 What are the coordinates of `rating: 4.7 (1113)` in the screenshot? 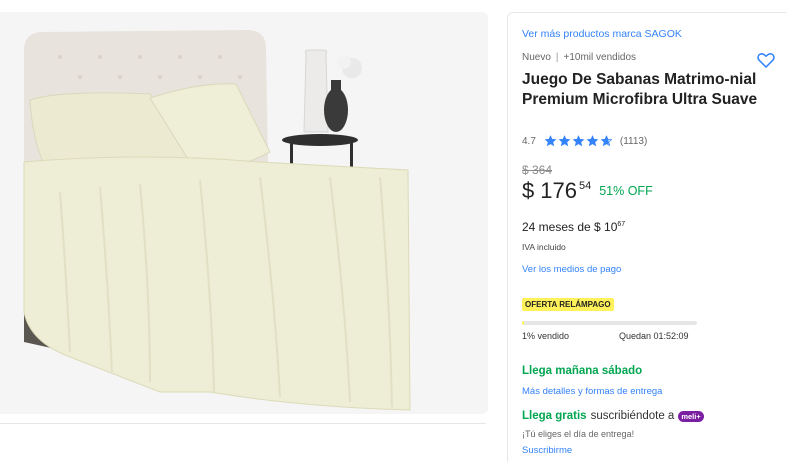 It's located at (584, 141).